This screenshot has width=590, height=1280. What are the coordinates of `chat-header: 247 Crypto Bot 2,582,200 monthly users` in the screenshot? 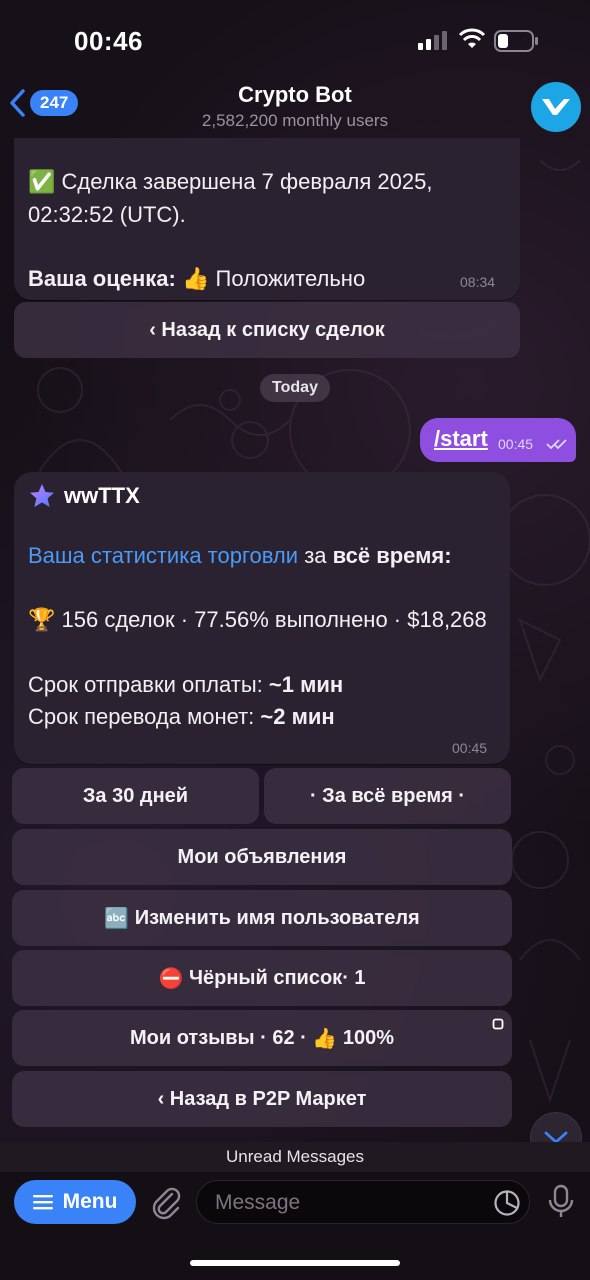 It's located at (295, 104).